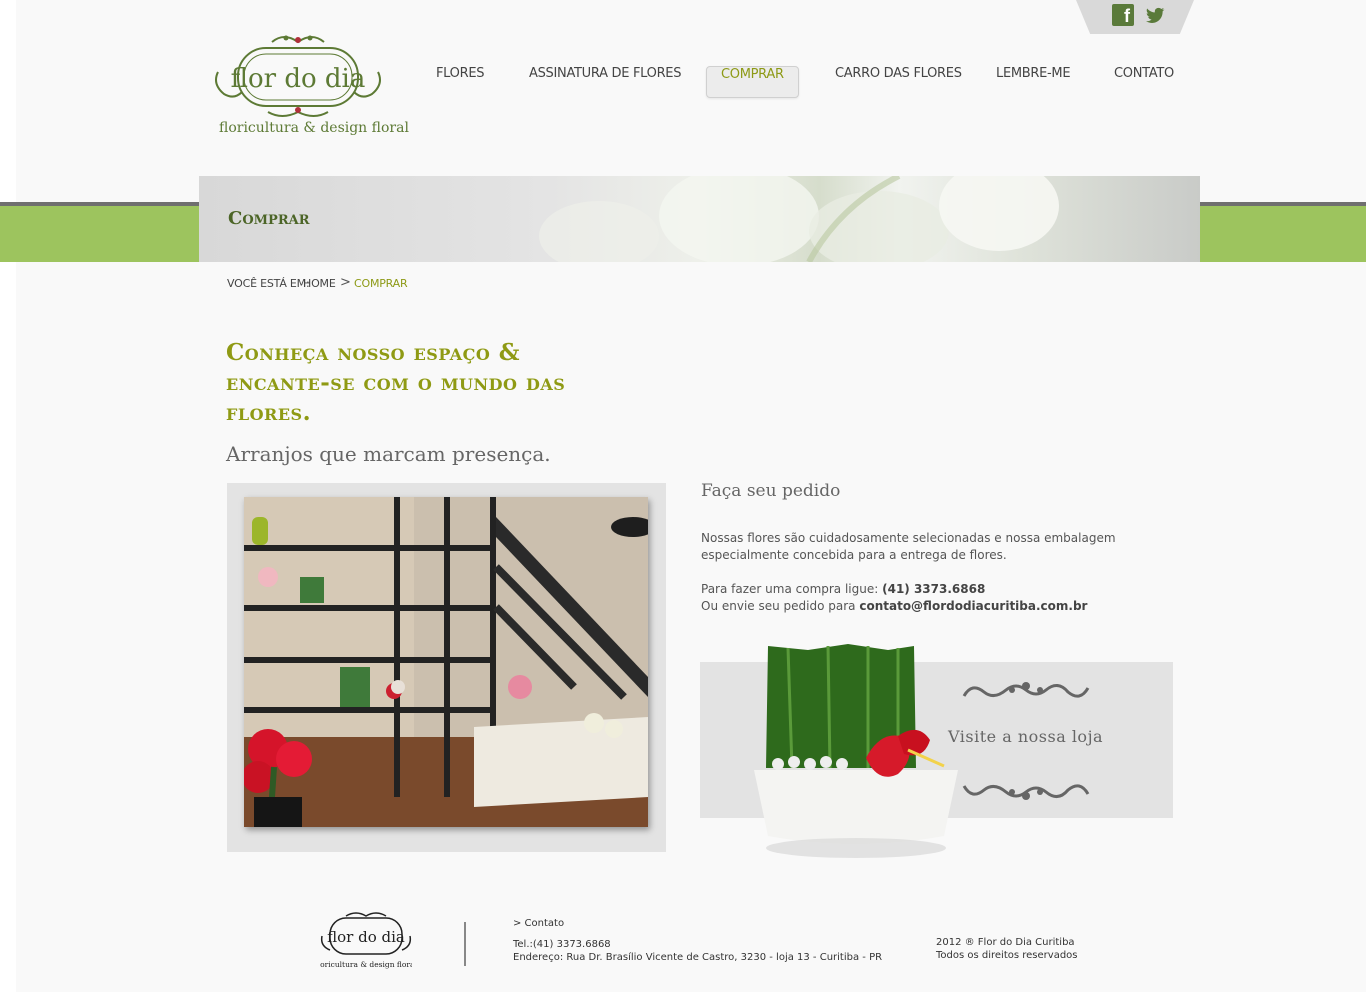 The width and height of the screenshot is (1366, 992). What do you see at coordinates (1007, 955) in the screenshot?
I see `footer-rights: Todos os direitos reservados` at bounding box center [1007, 955].